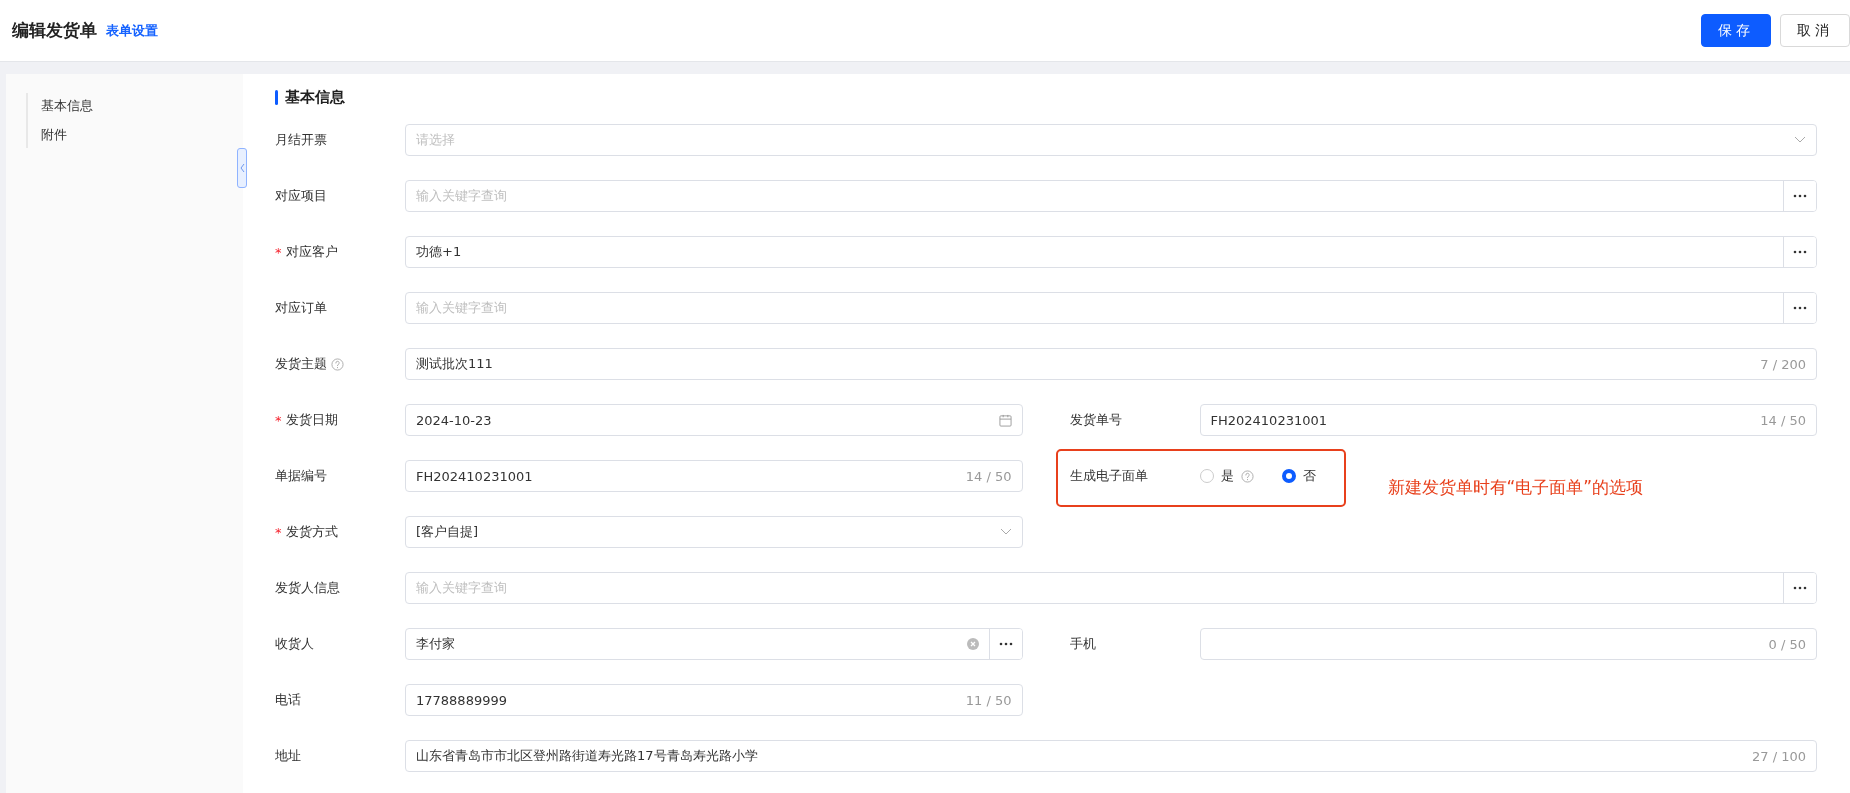 This screenshot has width=1850, height=793. Describe the element at coordinates (435, 644) in the screenshot. I see `field-value: 李付家` at that location.